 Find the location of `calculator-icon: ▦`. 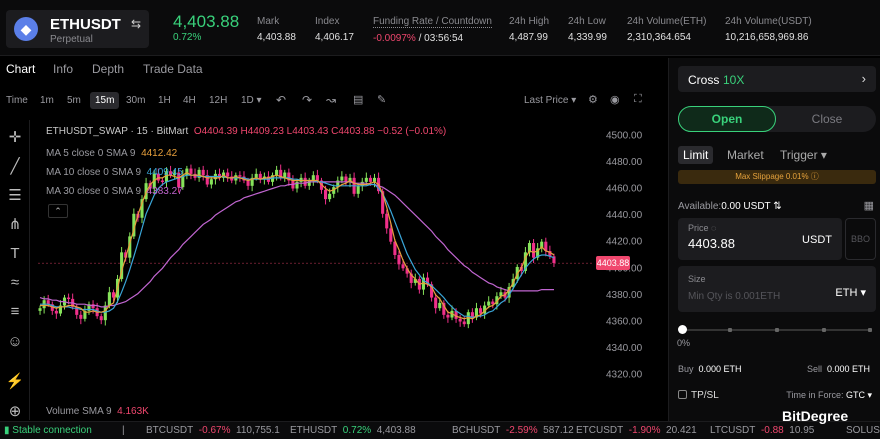

calculator-icon: ▦ is located at coordinates (869, 205).